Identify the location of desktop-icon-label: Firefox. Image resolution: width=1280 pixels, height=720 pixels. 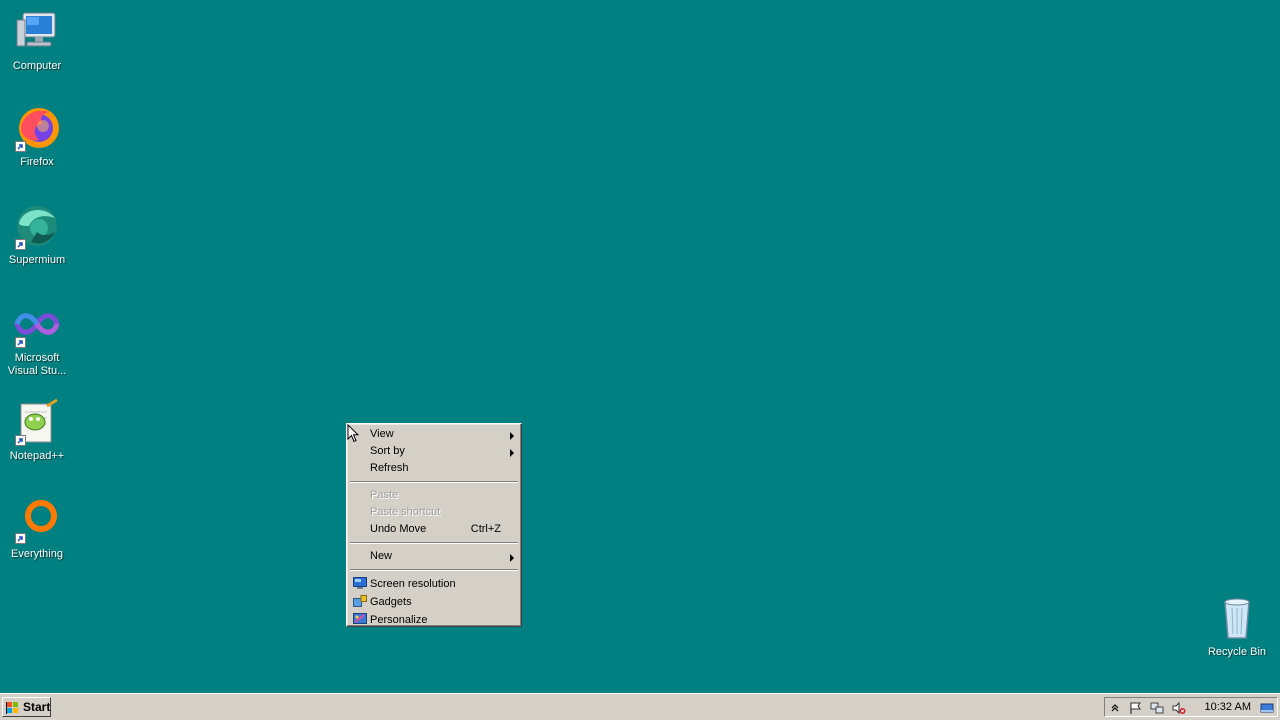
(37, 162).